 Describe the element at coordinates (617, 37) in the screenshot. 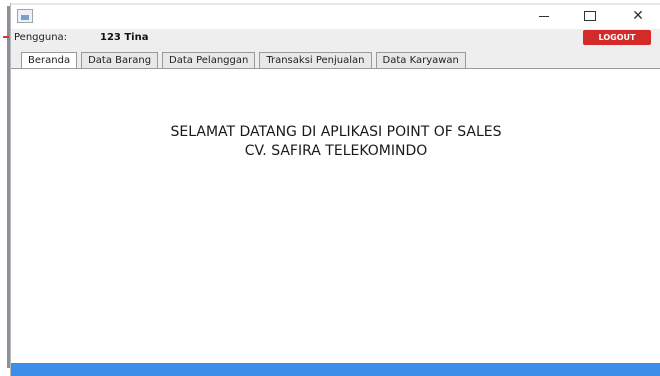

I see `logout-button: LOGOUT` at that location.